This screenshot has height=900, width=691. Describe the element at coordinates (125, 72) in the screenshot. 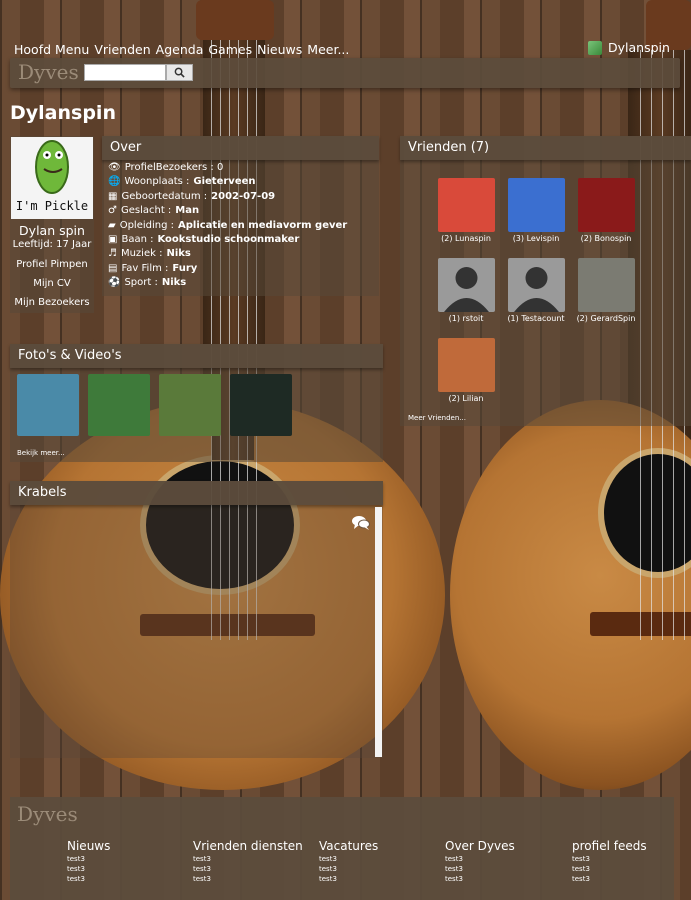

I see `search-input` at that location.